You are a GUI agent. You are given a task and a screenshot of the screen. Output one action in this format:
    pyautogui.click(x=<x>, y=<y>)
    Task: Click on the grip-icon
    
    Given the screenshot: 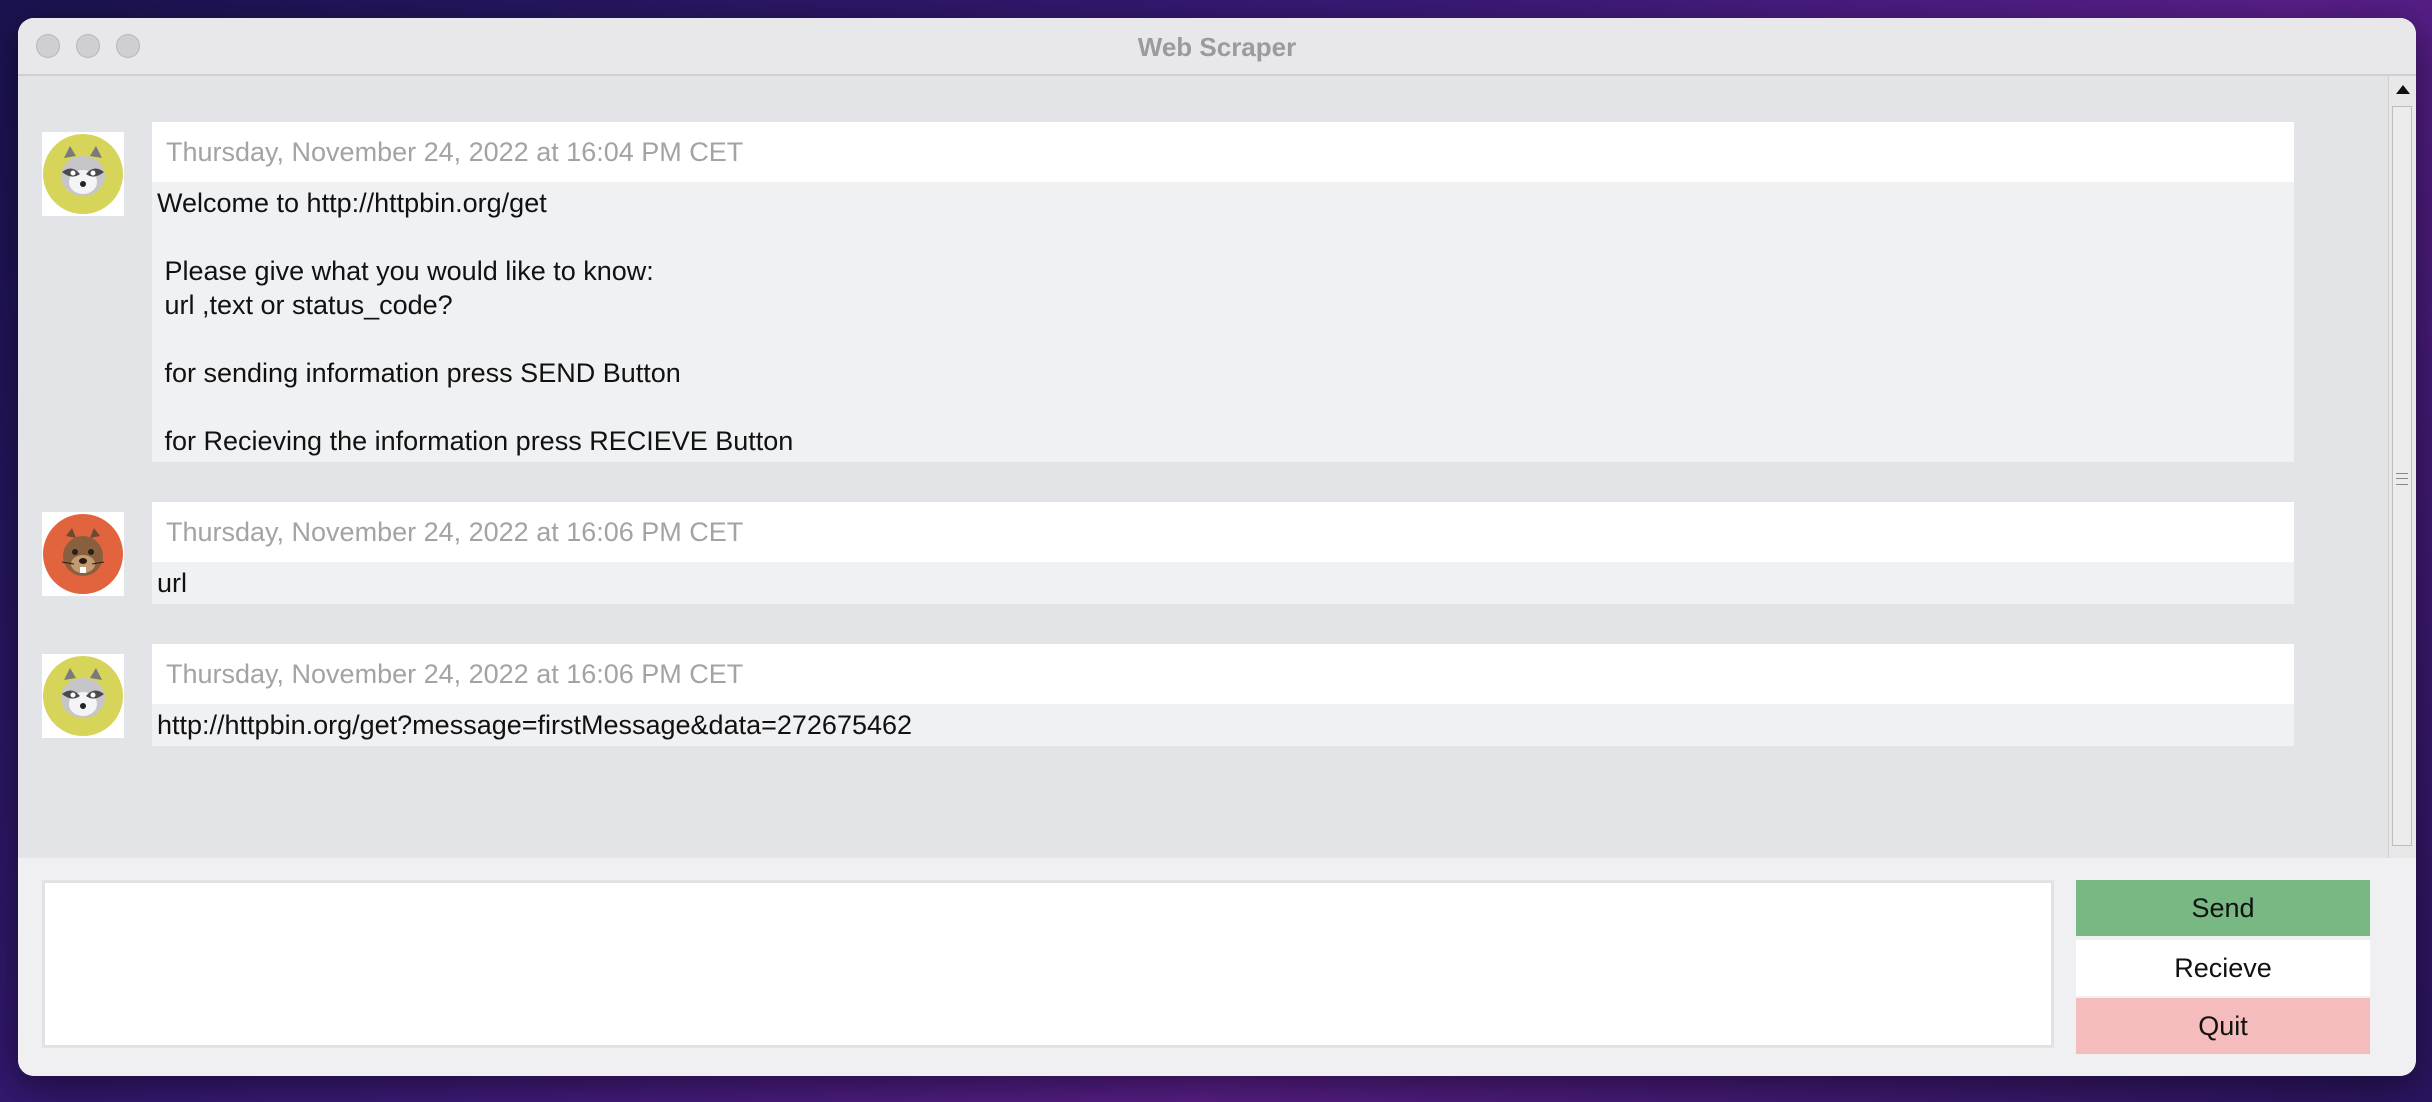 What is the action you would take?
    pyautogui.click(x=2402, y=479)
    